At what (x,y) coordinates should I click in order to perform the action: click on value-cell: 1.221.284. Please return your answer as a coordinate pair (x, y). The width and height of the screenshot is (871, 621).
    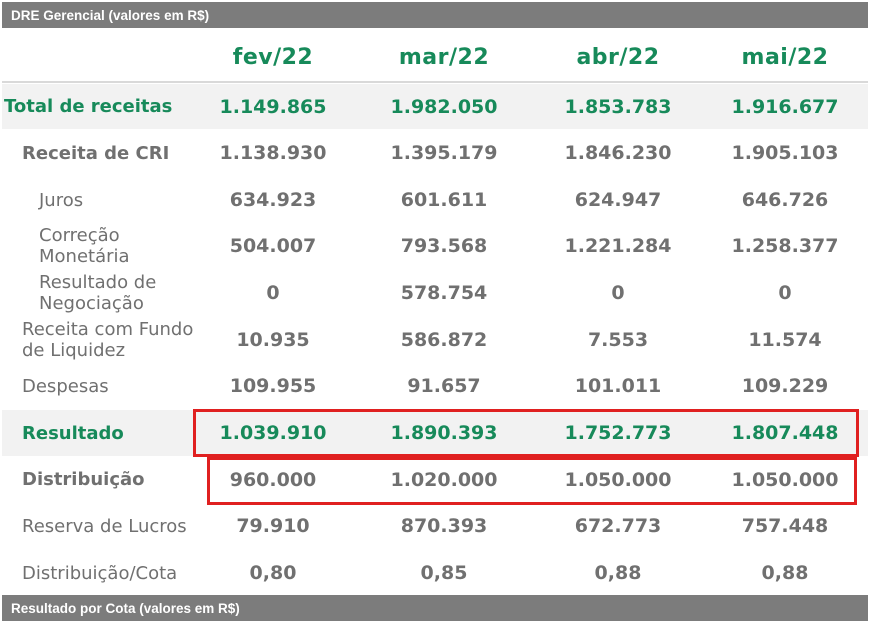
    Looking at the image, I should click on (618, 246).